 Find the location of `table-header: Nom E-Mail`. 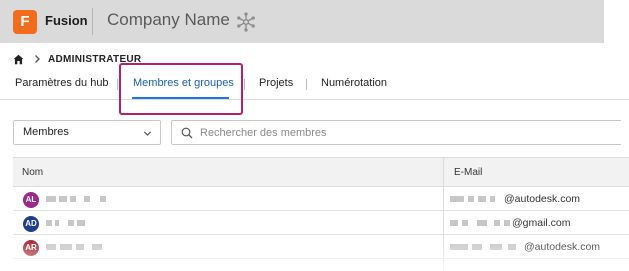

table-header: Nom E-Mail is located at coordinates (321, 172).